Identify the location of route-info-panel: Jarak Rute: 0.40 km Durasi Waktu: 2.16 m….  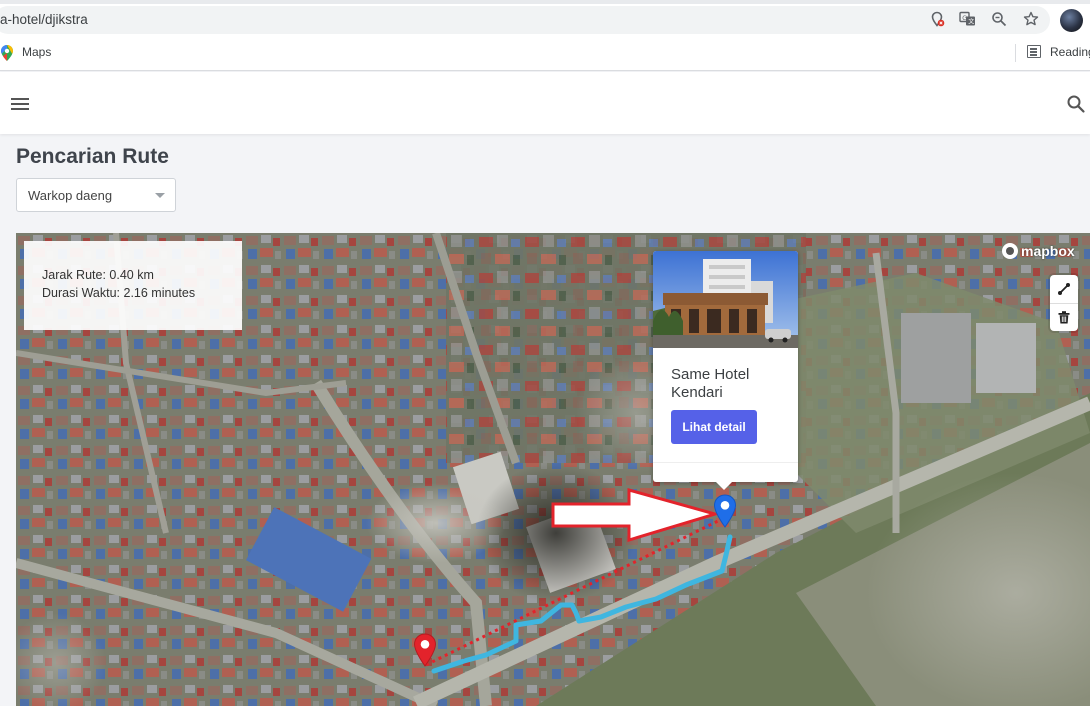
(133, 285).